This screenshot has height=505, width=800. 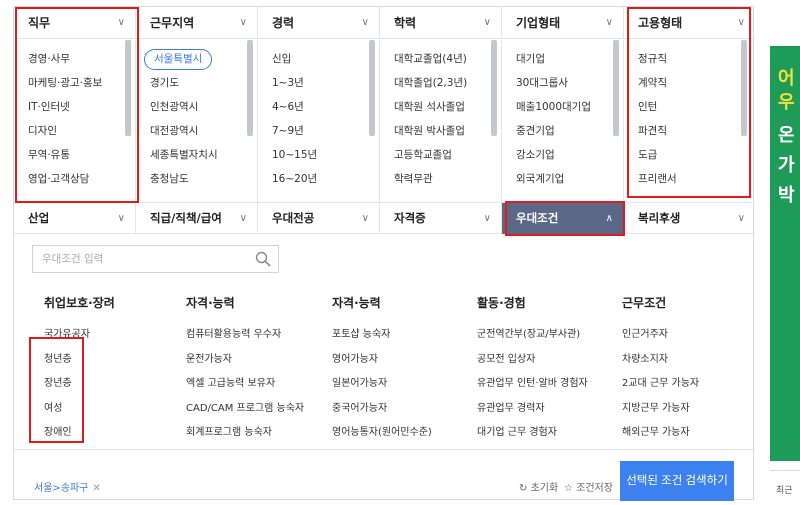 What do you see at coordinates (569, 83) in the screenshot?
I see `list-item: 30대그룹사` at bounding box center [569, 83].